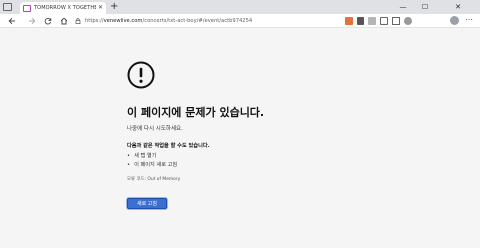  What do you see at coordinates (32, 21) in the screenshot?
I see `forward-arrow-icon` at bounding box center [32, 21].